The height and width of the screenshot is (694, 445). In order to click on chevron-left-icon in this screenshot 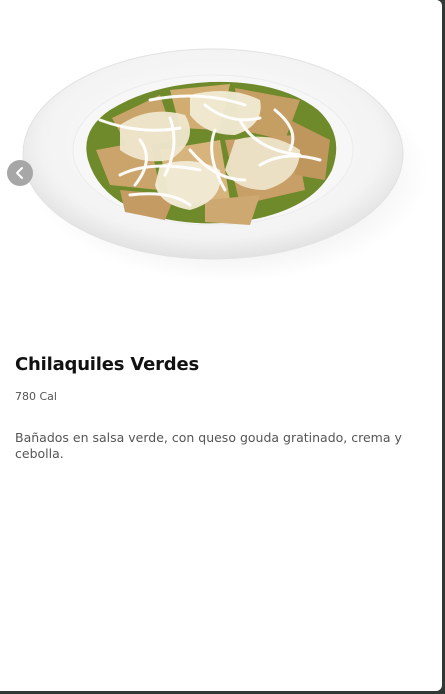, I will do `click(19, 173)`.